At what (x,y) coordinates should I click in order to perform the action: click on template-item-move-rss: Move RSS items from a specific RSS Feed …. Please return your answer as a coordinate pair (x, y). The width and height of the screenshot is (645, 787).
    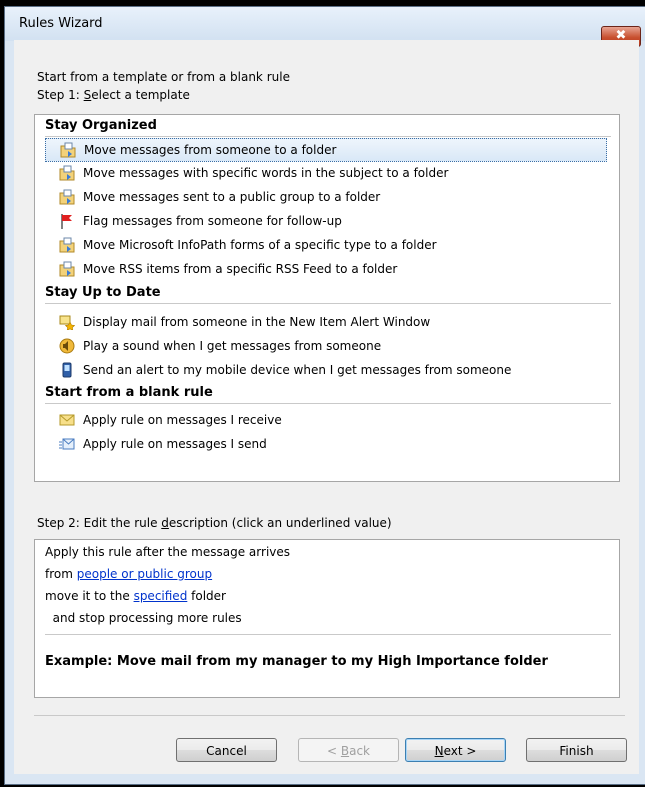
    Looking at the image, I should click on (231, 269).